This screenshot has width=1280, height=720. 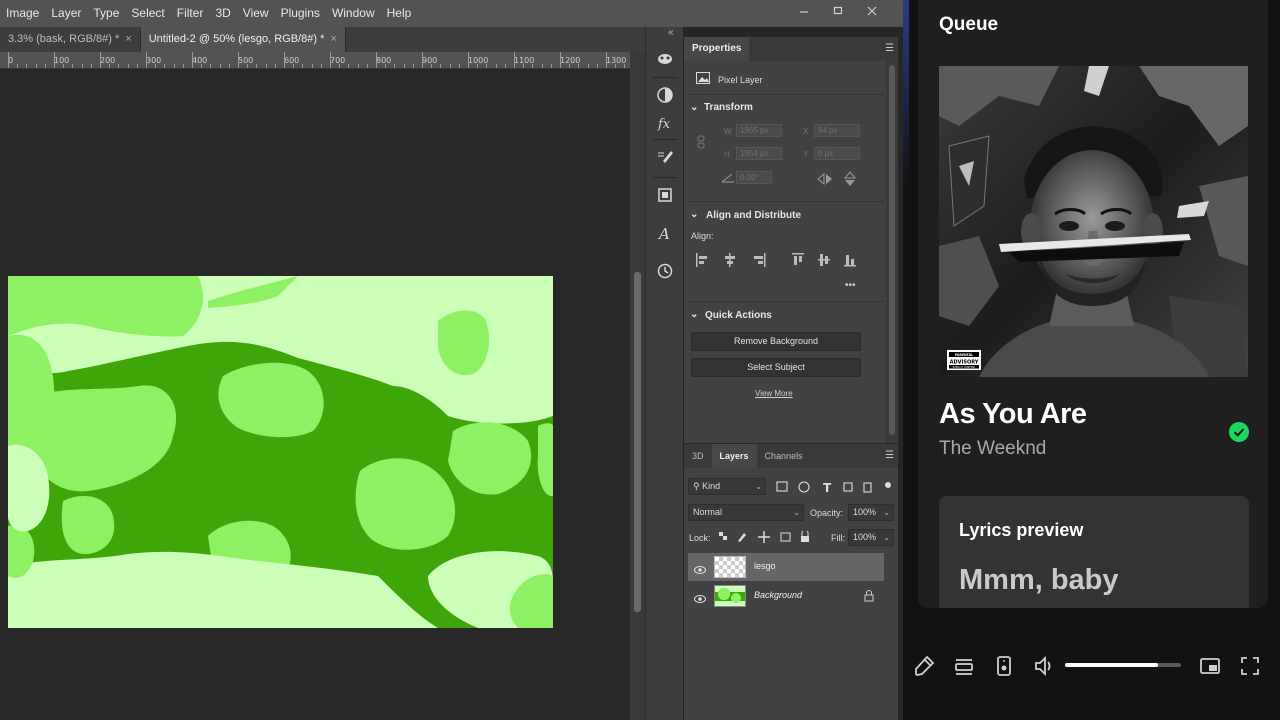 I want to click on brush-settings-icon, so click(x=665, y=158).